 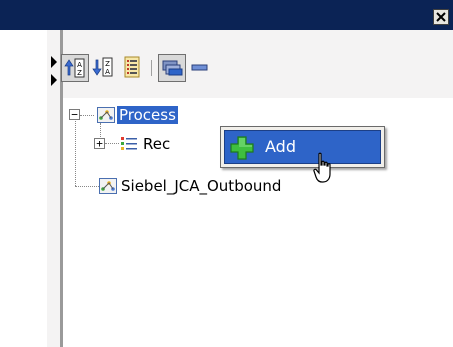 I want to click on context-menu: Add, so click(x=302, y=147).